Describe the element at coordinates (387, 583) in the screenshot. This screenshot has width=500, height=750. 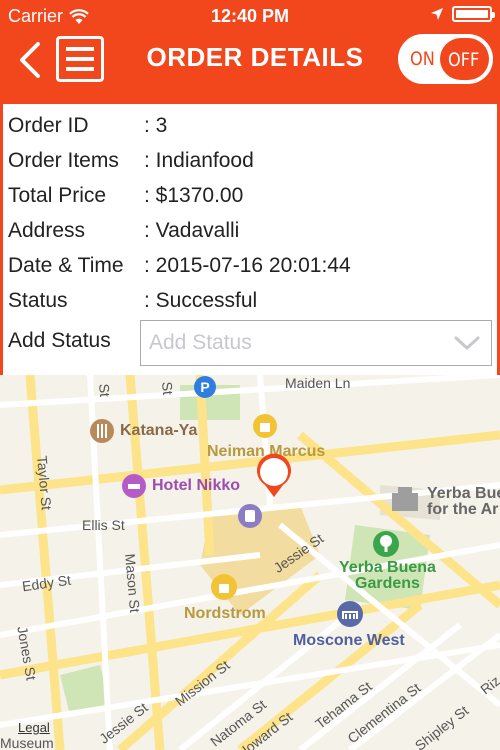
I see `poi-yerba-buena-gardens-2: Gardens` at that location.